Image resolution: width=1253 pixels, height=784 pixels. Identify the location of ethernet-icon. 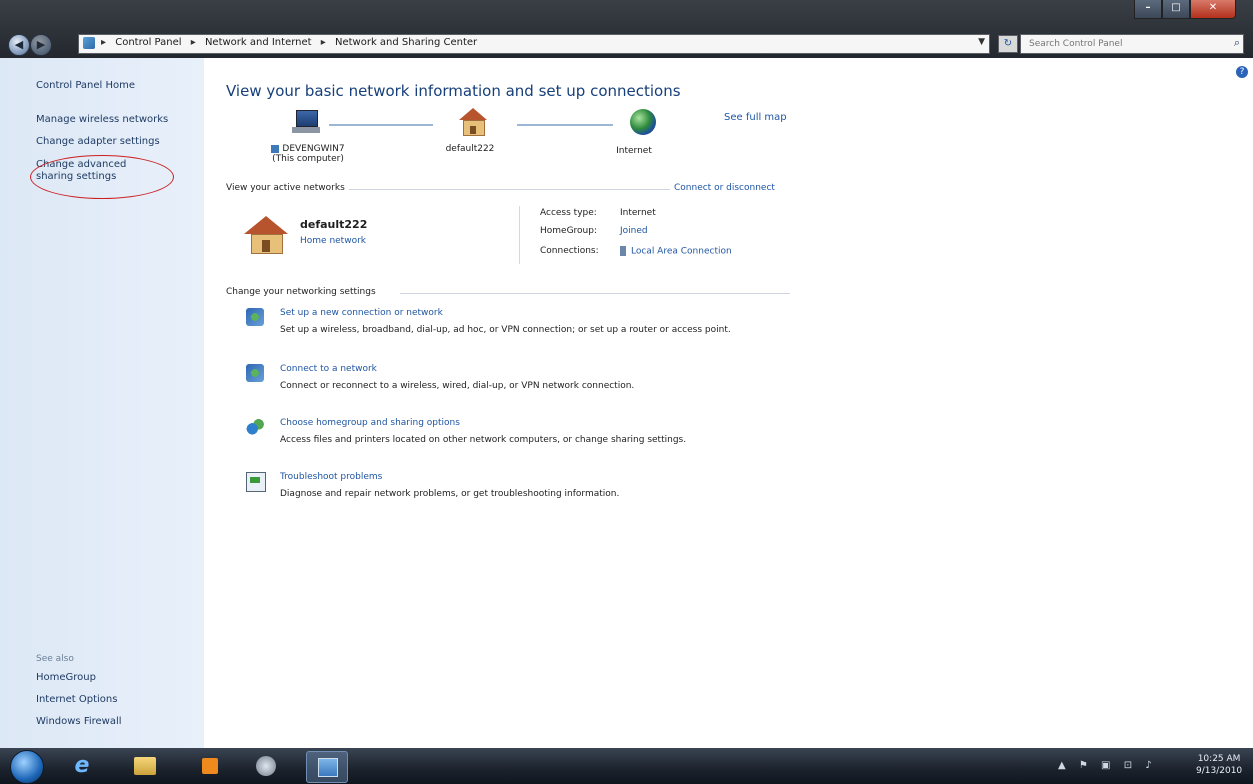
(623, 251).